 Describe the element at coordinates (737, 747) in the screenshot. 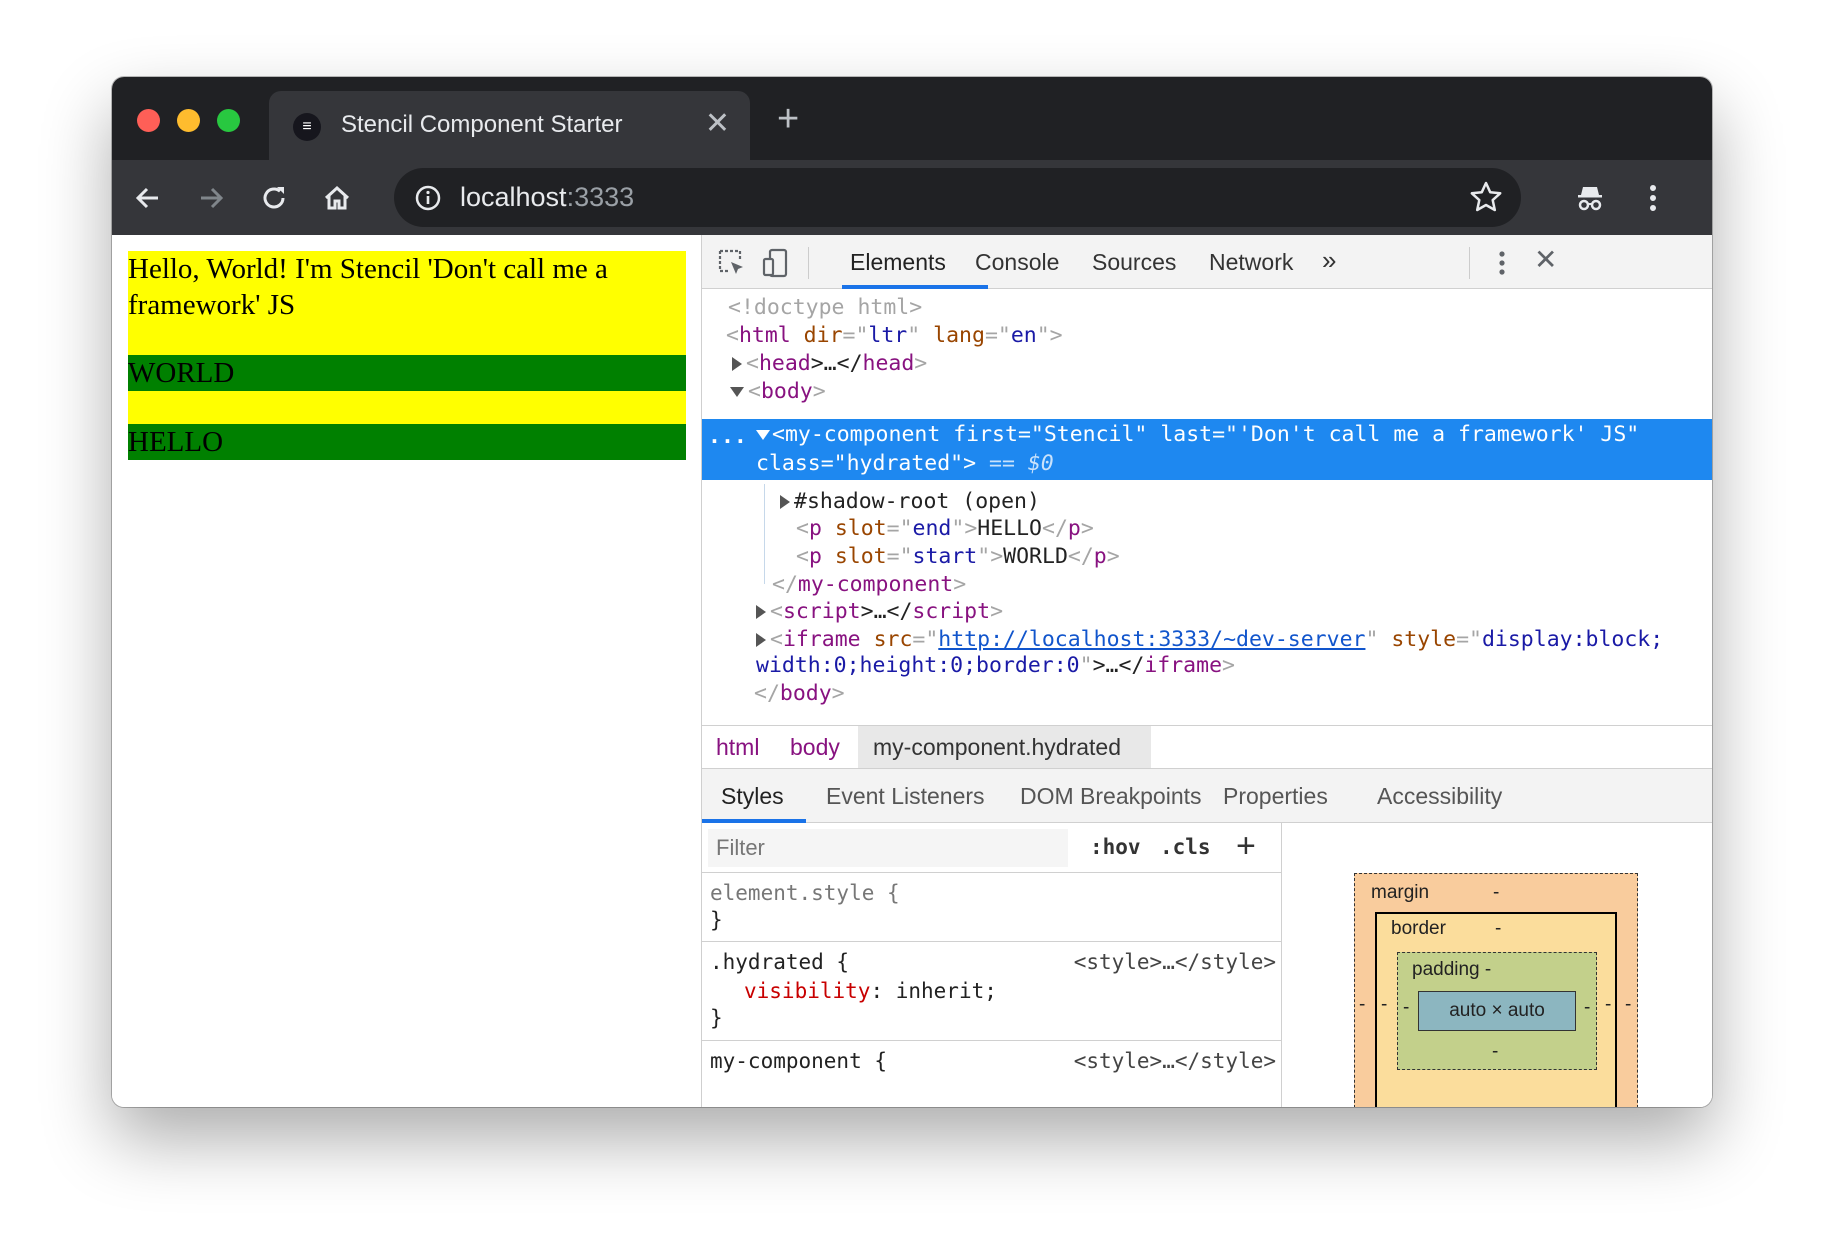

I see `breadcrumb-html: html` at that location.